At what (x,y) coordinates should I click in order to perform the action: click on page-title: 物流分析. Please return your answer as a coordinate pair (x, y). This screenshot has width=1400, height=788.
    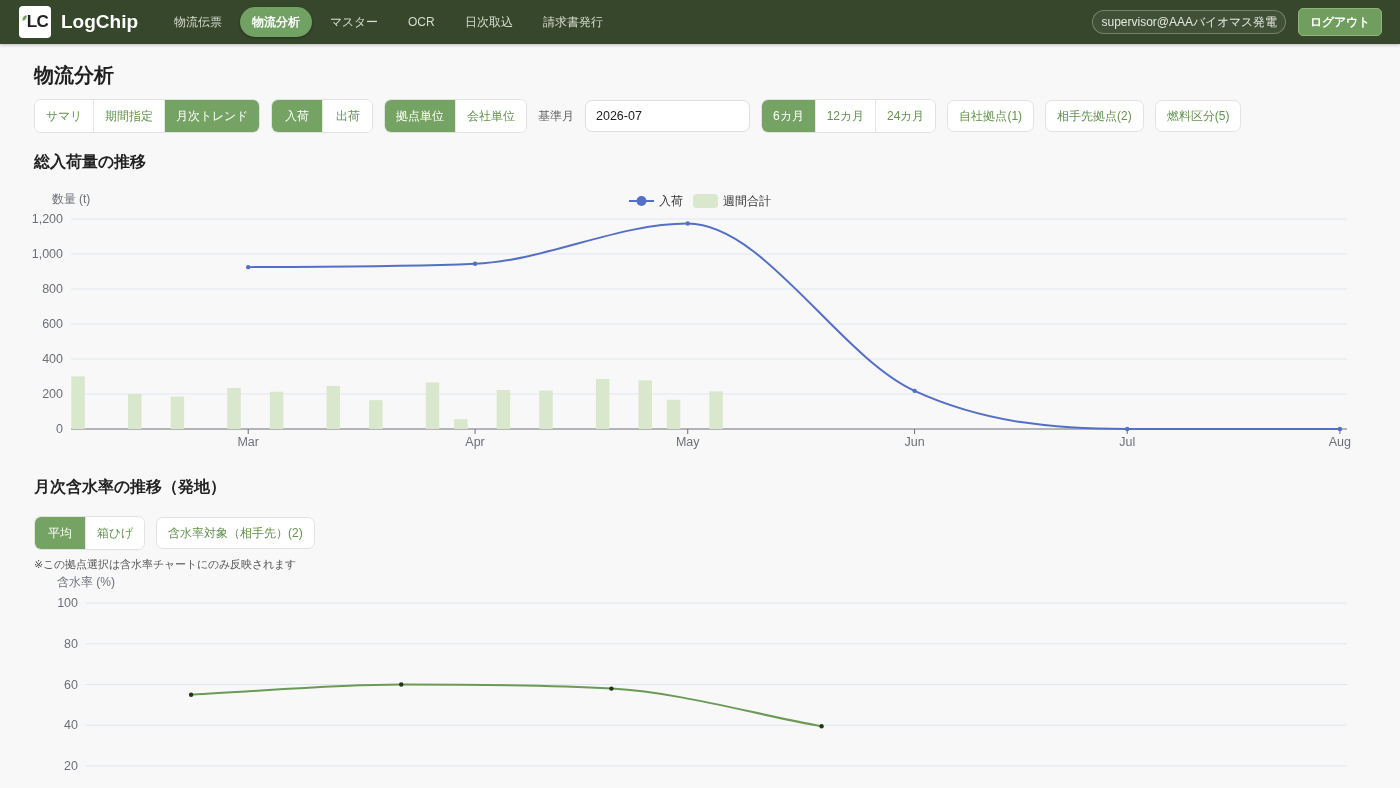
    Looking at the image, I should click on (74, 75).